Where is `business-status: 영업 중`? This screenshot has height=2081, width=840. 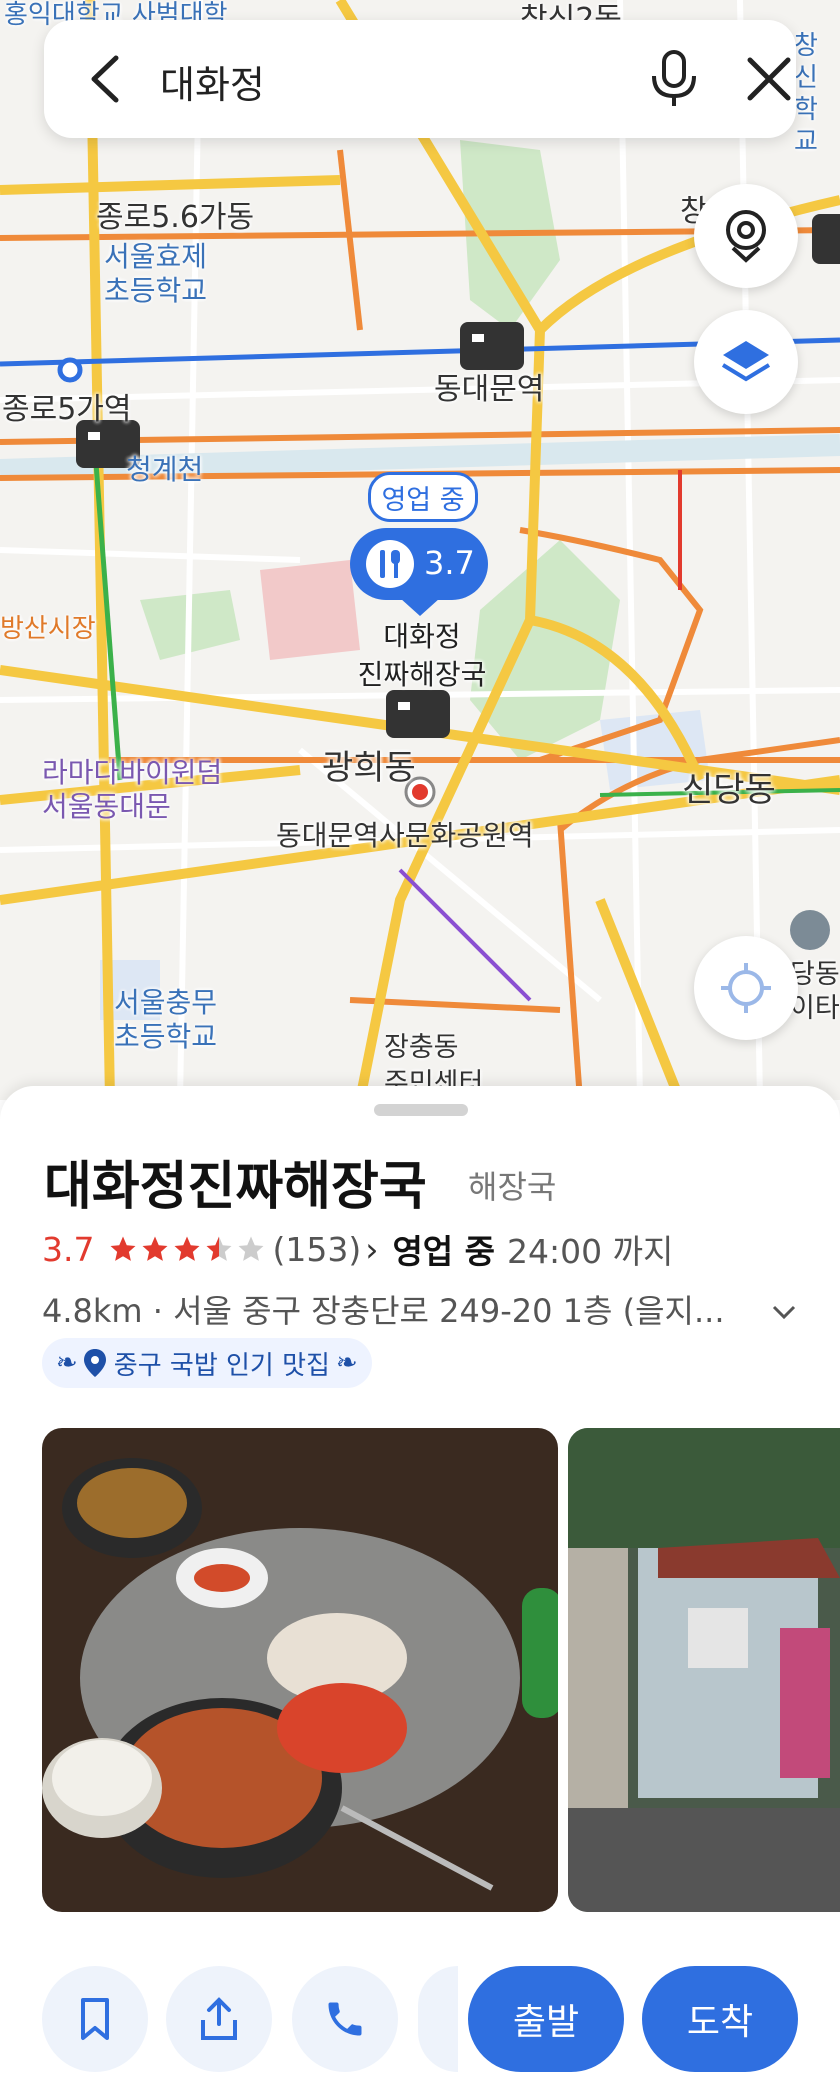
business-status: 영업 중 is located at coordinates (444, 1251).